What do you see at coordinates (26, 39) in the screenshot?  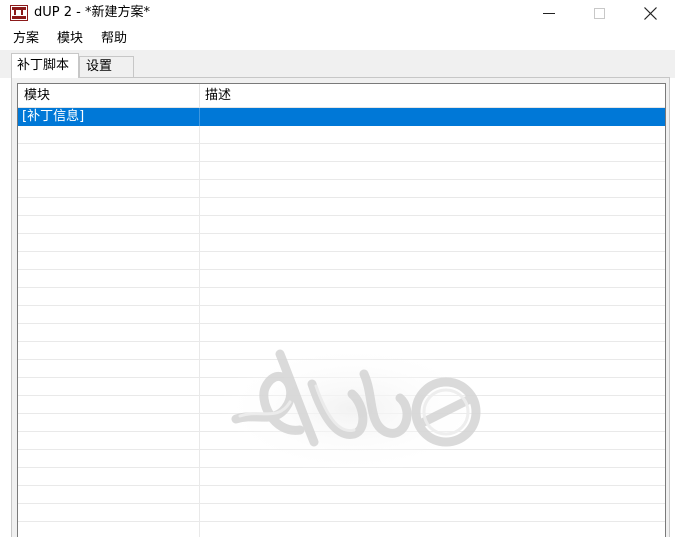 I see `menu-scheme: 方案` at bounding box center [26, 39].